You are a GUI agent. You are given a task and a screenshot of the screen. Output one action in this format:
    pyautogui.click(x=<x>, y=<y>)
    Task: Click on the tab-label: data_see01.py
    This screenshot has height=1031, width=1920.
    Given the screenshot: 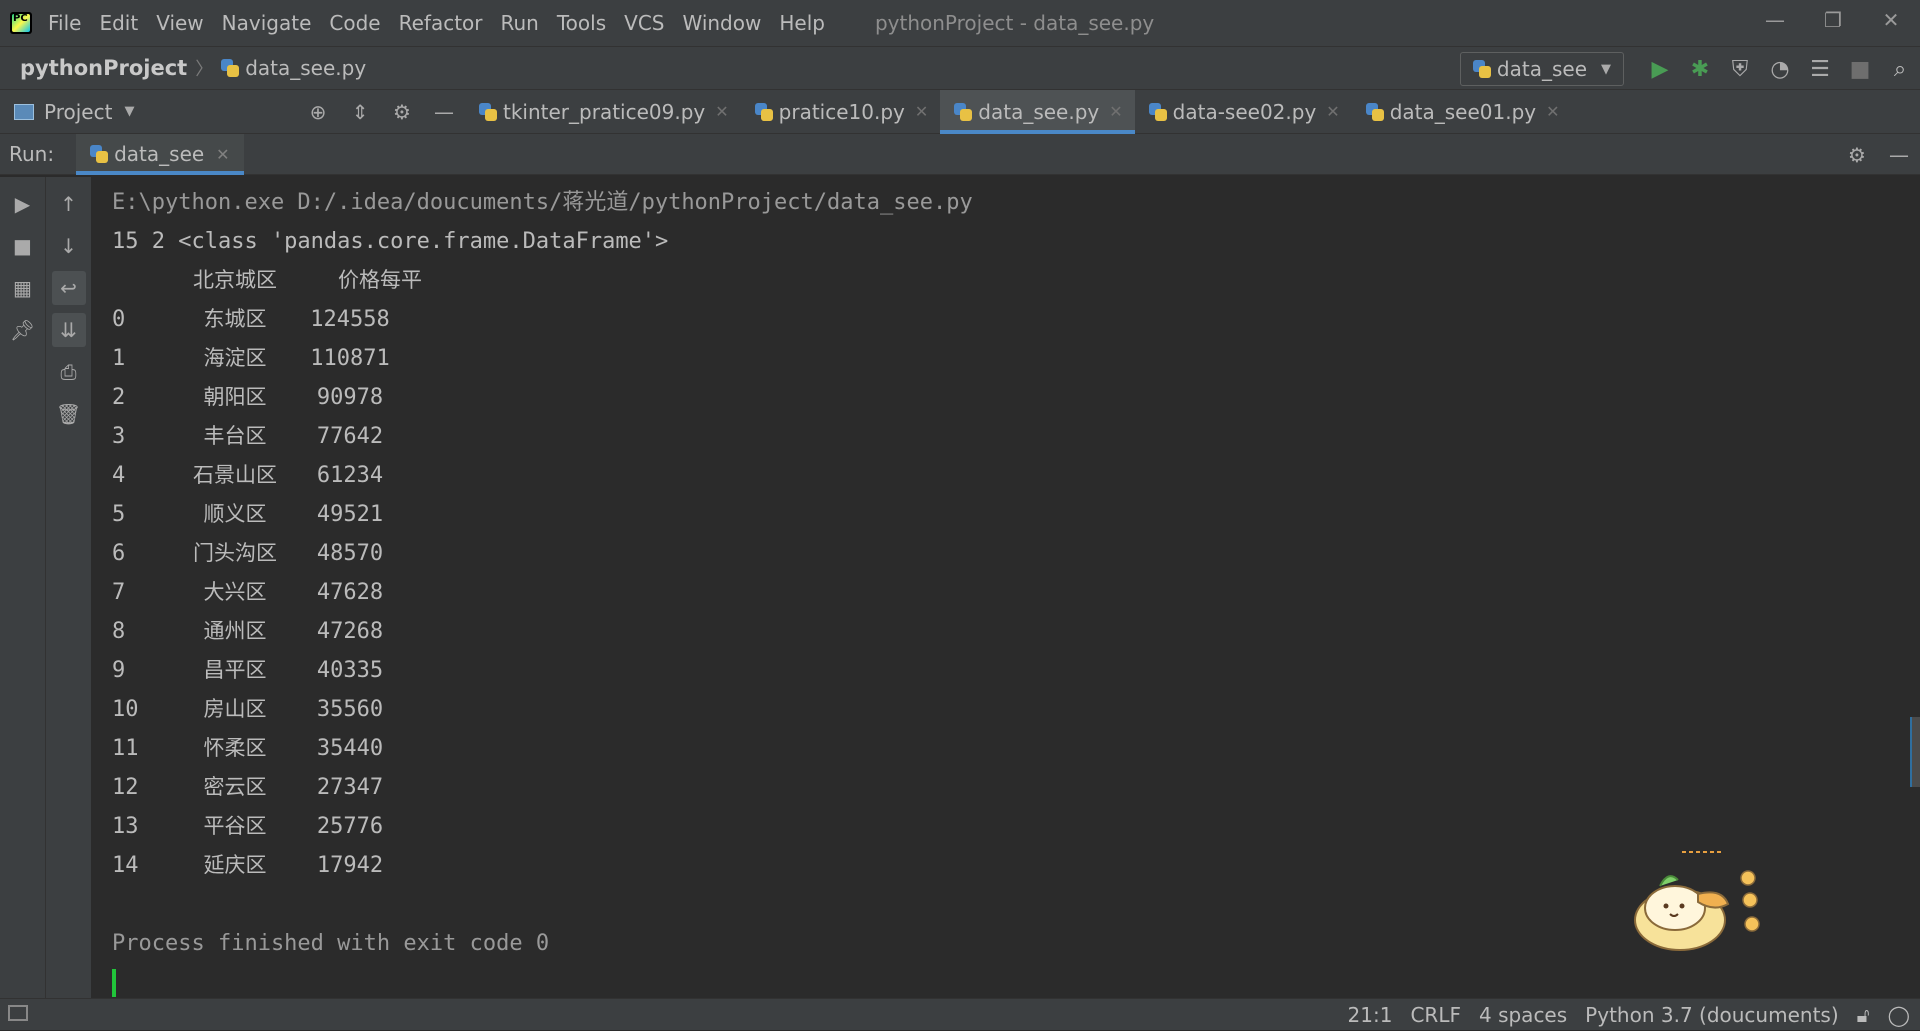 What is the action you would take?
    pyautogui.click(x=1463, y=111)
    